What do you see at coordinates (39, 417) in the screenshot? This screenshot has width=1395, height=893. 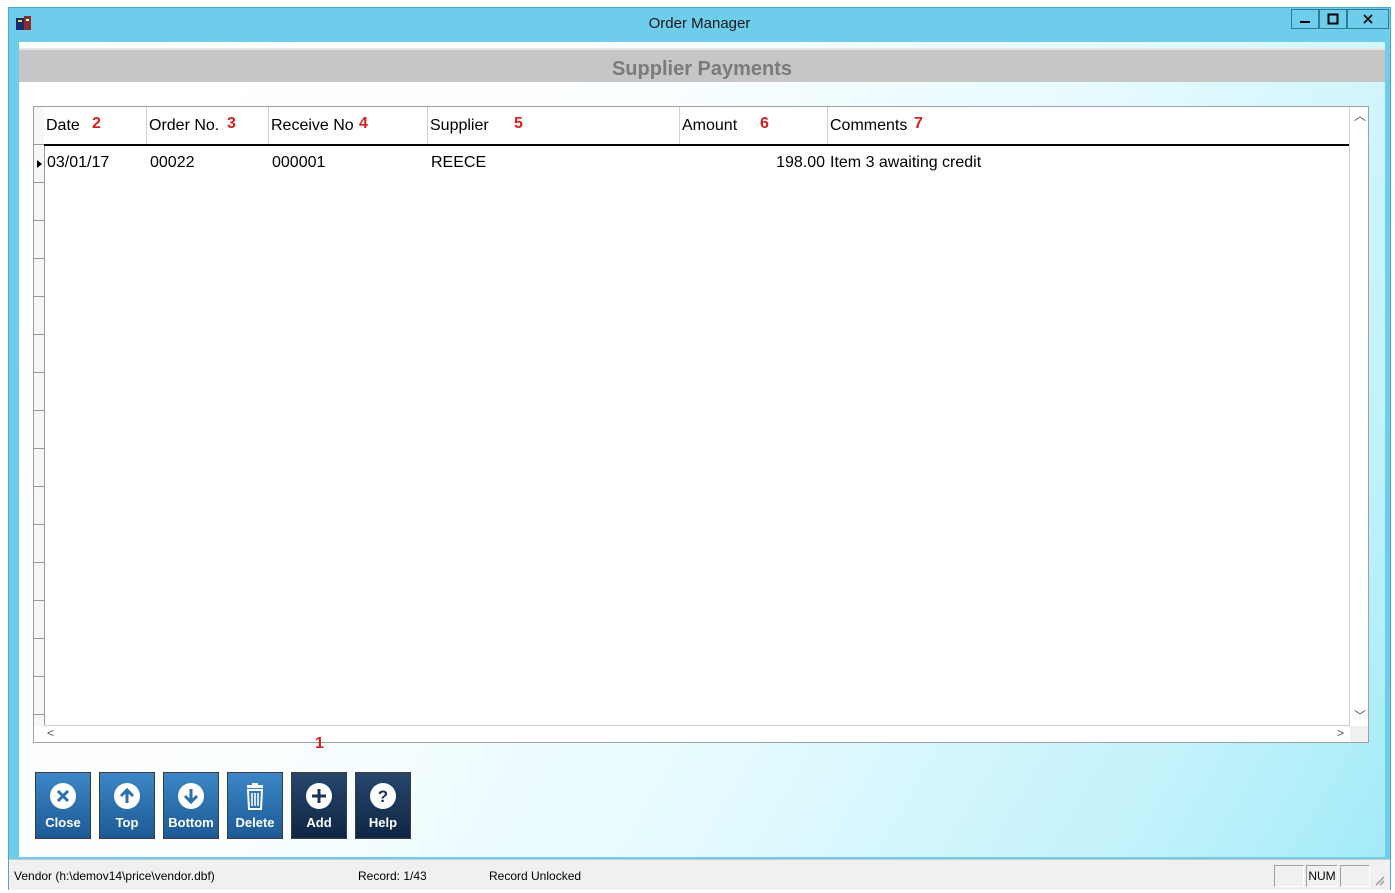 I see `row-selector-column` at bounding box center [39, 417].